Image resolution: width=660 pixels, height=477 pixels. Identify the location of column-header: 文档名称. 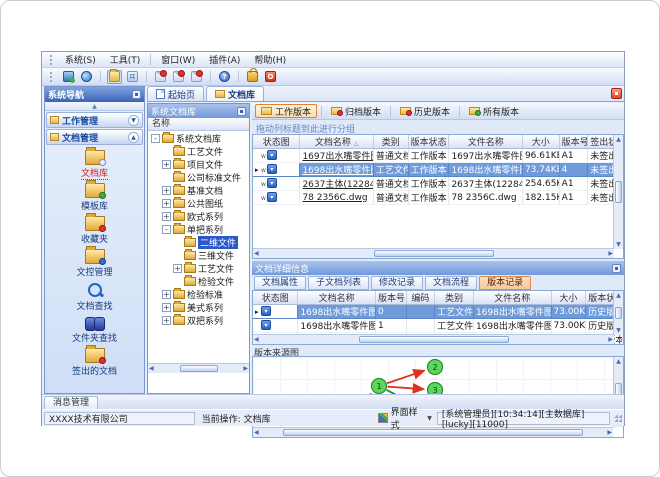
(336, 298).